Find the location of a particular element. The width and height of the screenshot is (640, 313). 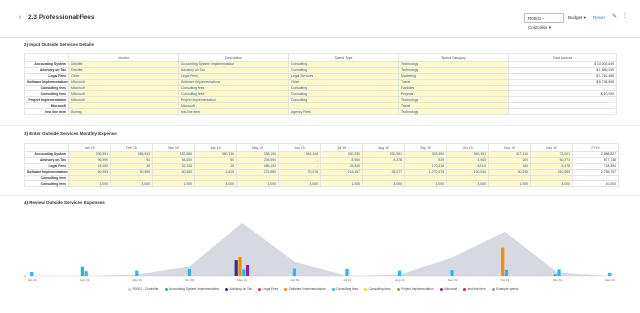

legend-item: test line item is located at coordinates (474, 289).